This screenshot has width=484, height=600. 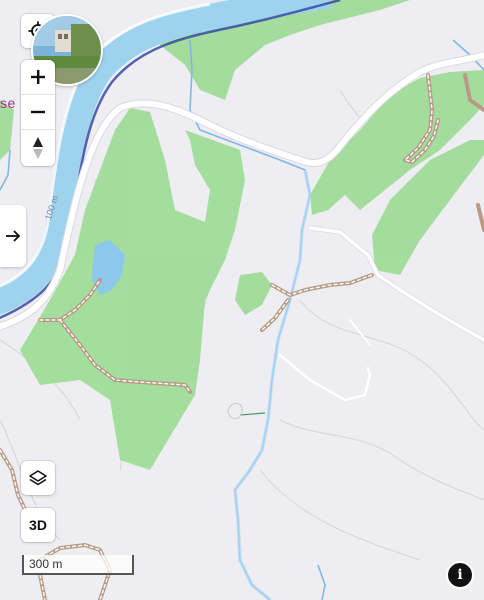 I want to click on minus-icon, so click(x=38, y=112).